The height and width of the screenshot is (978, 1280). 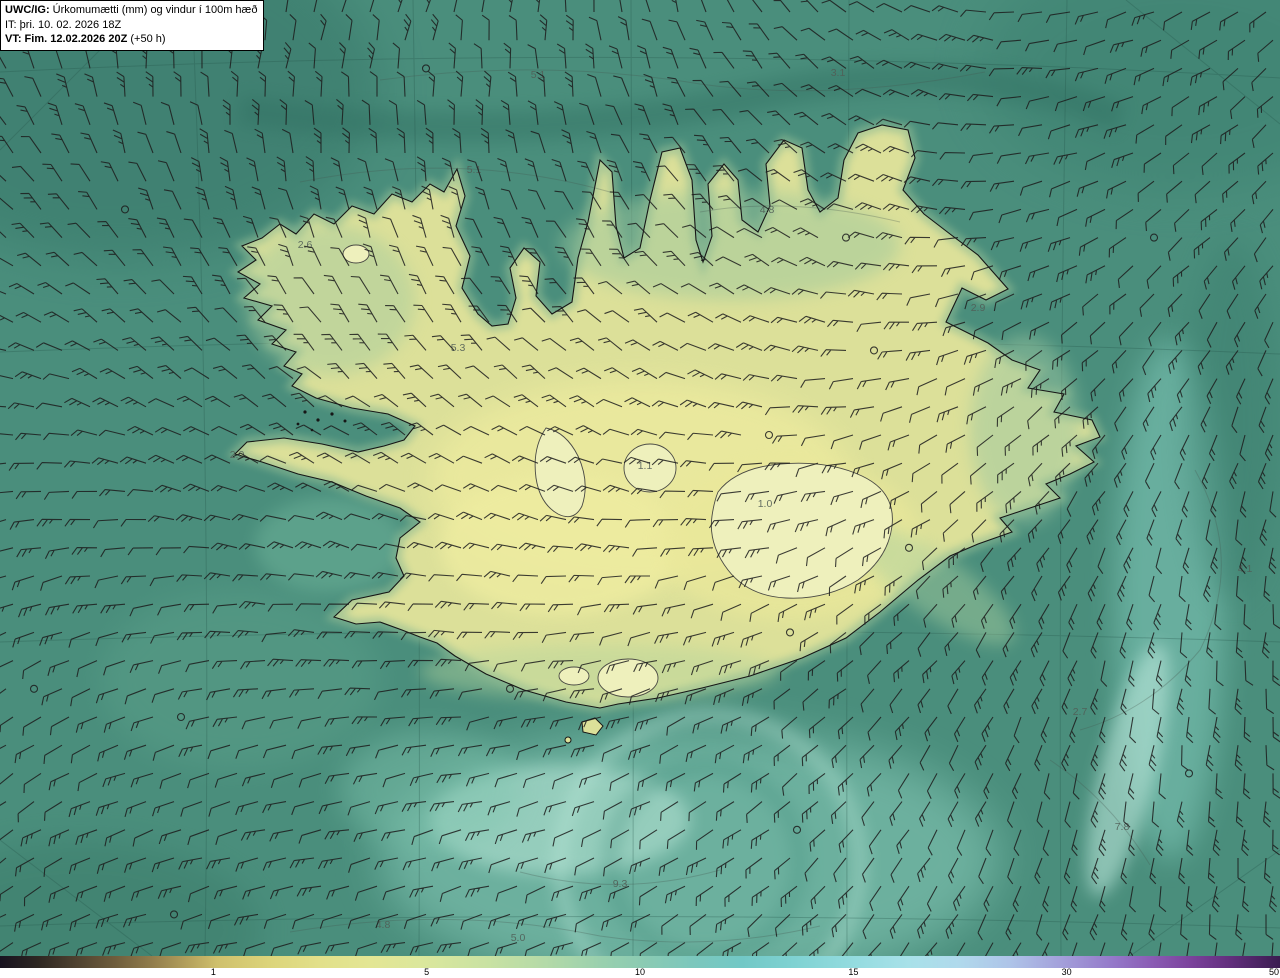 What do you see at coordinates (838, 73) in the screenshot?
I see `contour-label: 3.1` at bounding box center [838, 73].